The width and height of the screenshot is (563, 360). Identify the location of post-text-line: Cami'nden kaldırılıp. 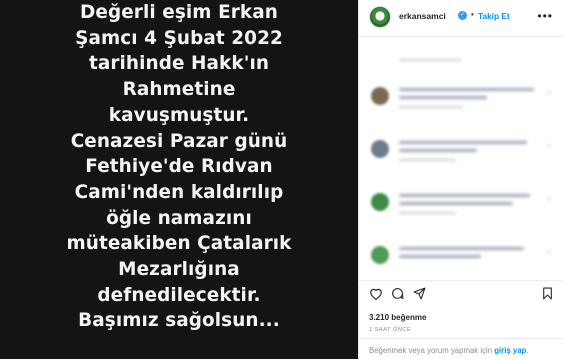
(179, 192).